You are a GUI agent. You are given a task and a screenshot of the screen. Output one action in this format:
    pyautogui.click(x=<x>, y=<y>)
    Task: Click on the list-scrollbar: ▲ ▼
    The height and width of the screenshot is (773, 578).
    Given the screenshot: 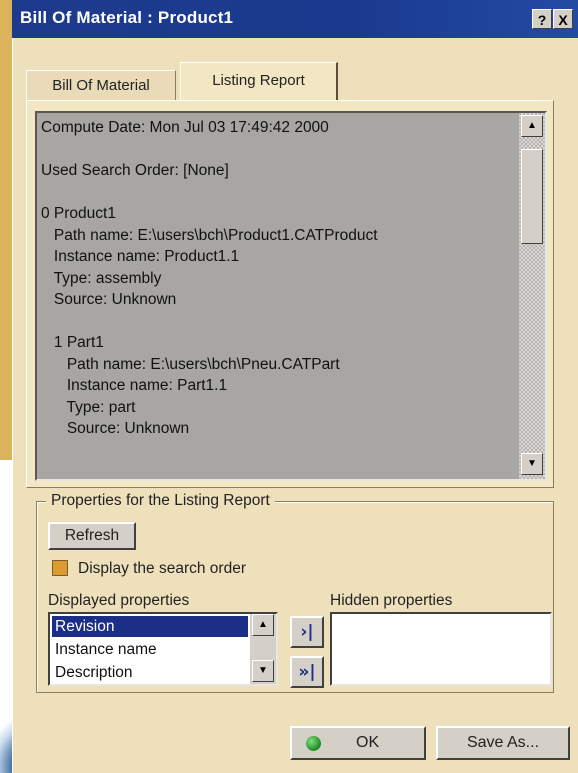 What is the action you would take?
    pyautogui.click(x=263, y=649)
    